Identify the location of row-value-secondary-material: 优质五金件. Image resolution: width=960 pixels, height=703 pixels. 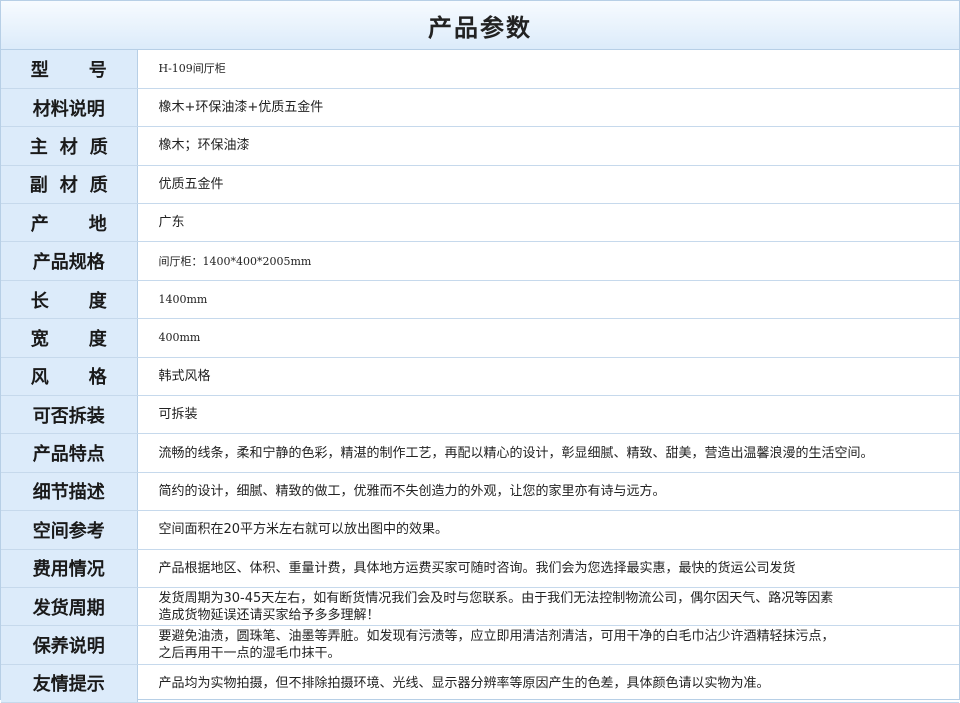
(548, 185).